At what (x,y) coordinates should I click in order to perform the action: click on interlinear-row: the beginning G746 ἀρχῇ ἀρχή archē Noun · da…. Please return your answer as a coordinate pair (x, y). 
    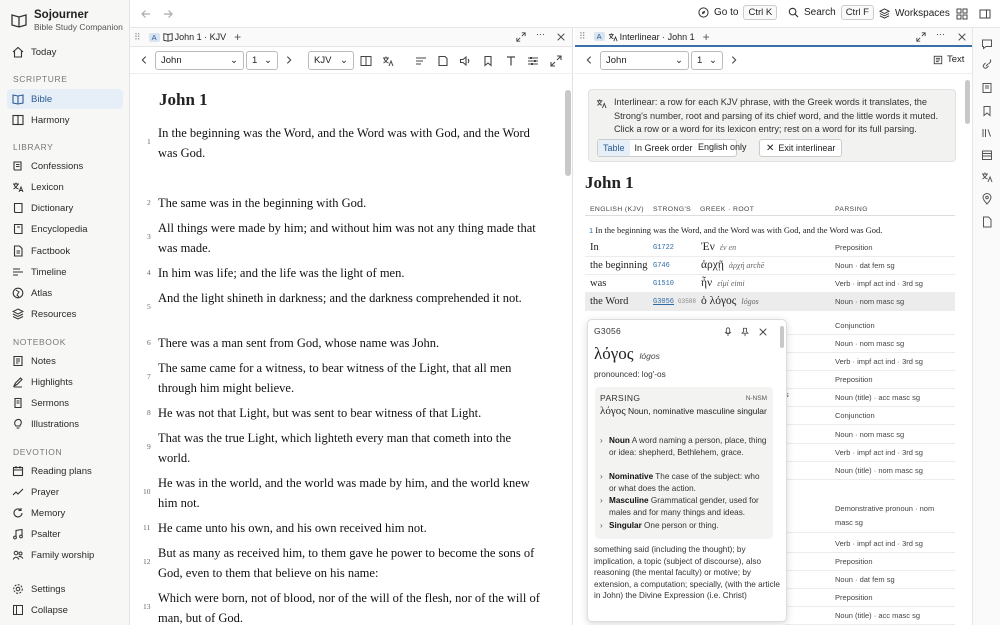
    Looking at the image, I should click on (770, 266).